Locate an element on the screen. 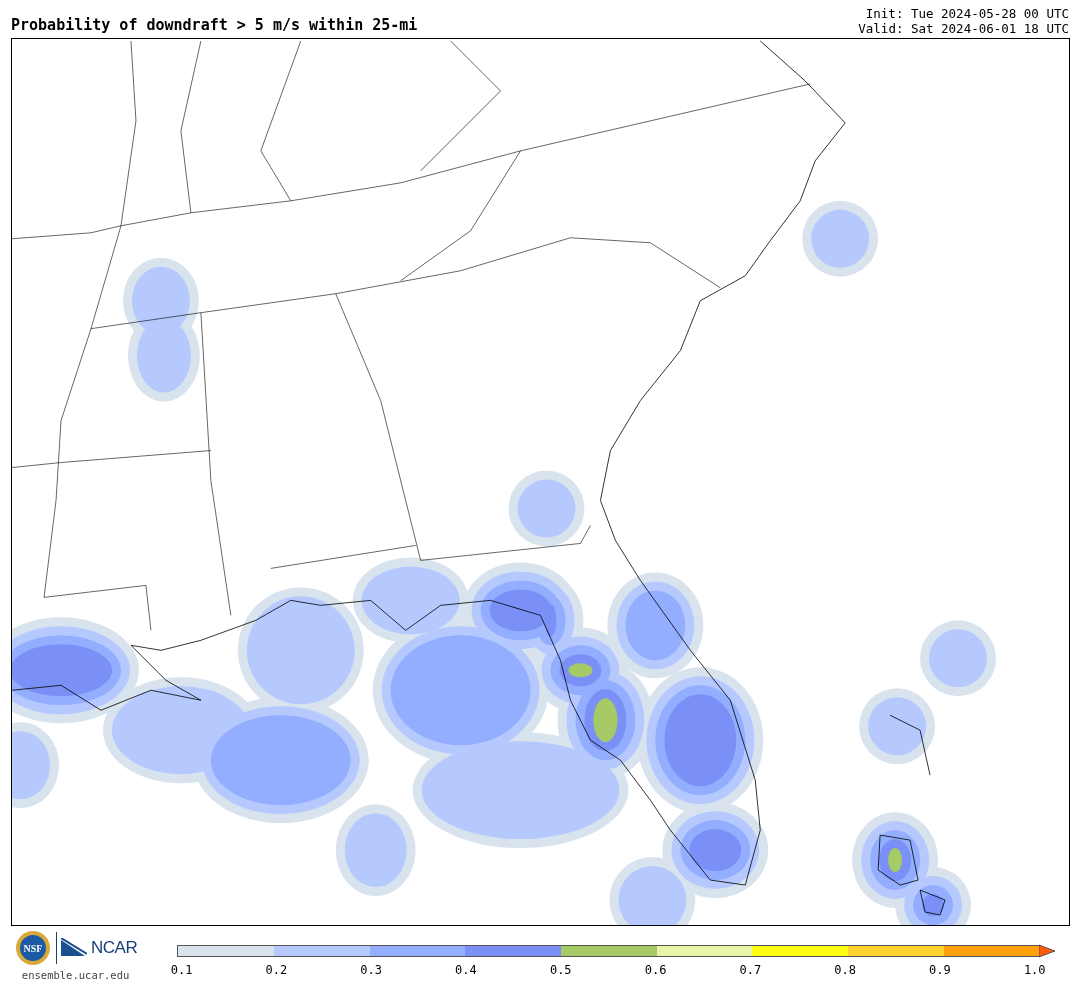 The height and width of the screenshot is (988, 1080). ncar-logo-text: NCAR is located at coordinates (114, 948).